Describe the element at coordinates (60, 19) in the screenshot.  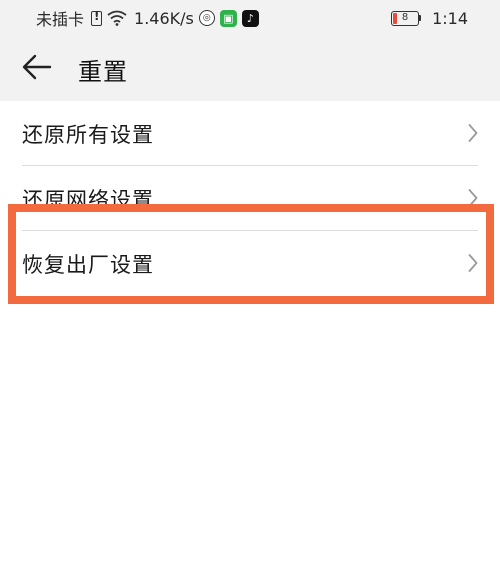
I see `sim-status-text: 未插卡` at that location.